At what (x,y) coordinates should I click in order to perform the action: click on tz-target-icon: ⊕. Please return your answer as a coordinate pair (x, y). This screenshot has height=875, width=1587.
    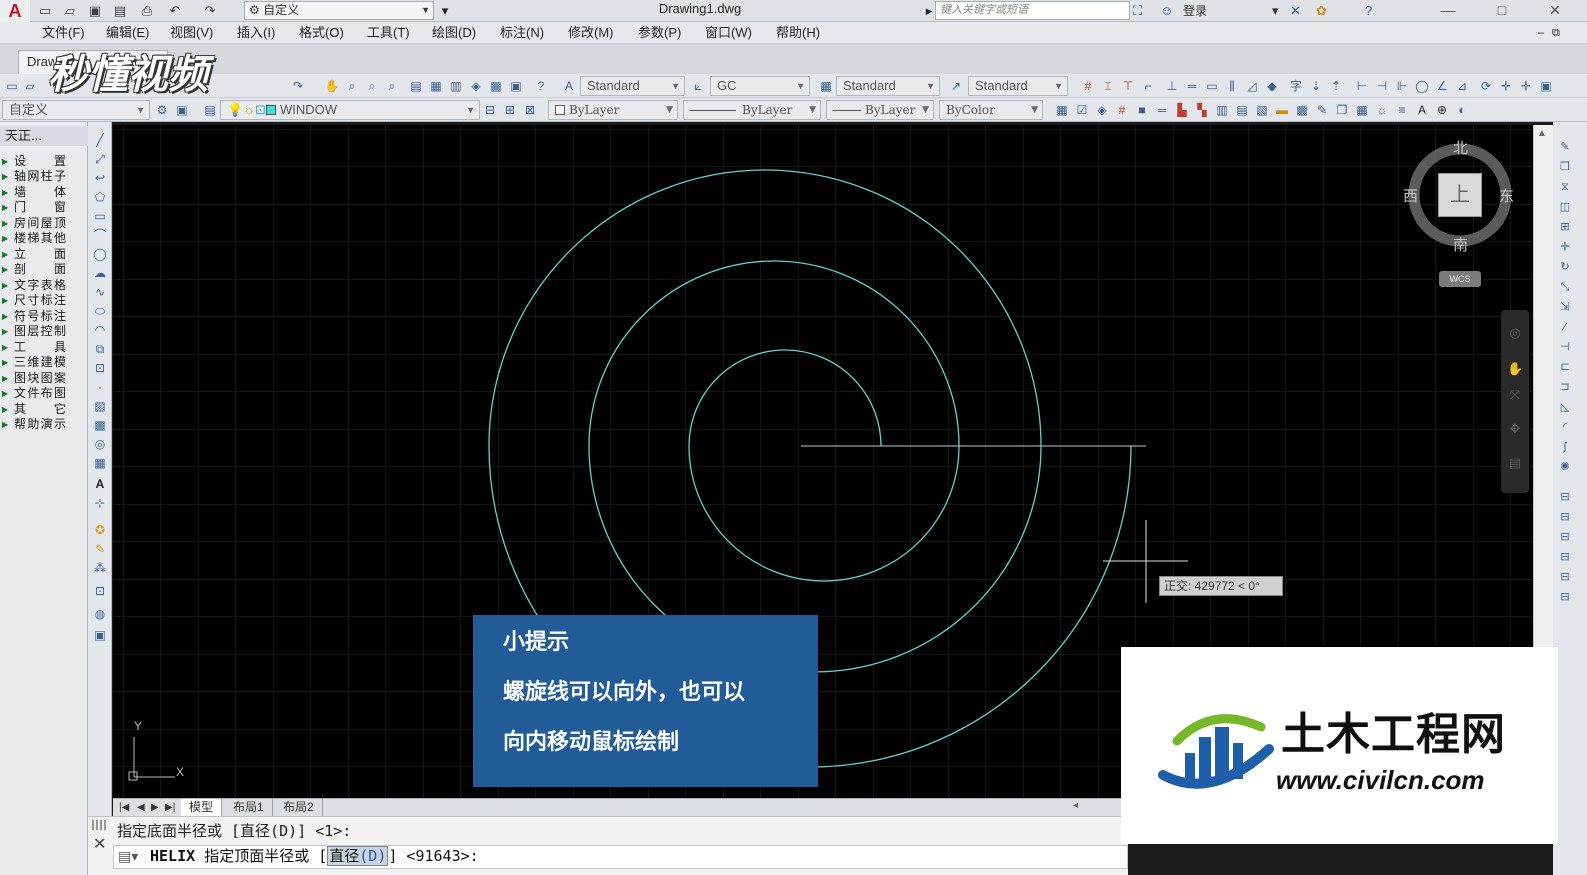
    Looking at the image, I should click on (1442, 110).